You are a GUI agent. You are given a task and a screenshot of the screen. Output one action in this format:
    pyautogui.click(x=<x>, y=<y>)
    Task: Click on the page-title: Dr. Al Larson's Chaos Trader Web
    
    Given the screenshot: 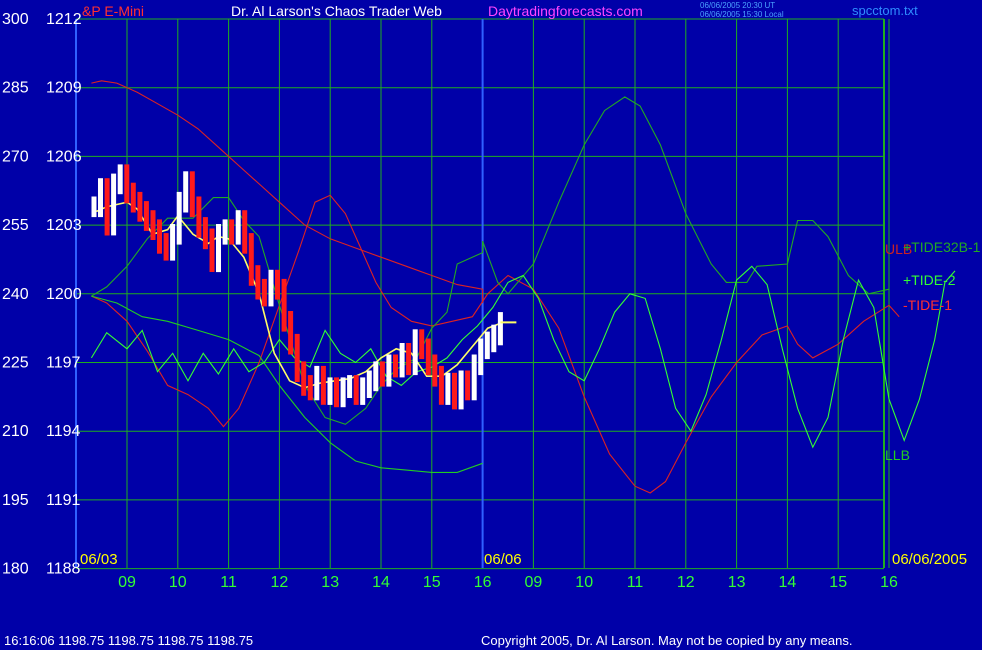 What is the action you would take?
    pyautogui.click(x=336, y=11)
    